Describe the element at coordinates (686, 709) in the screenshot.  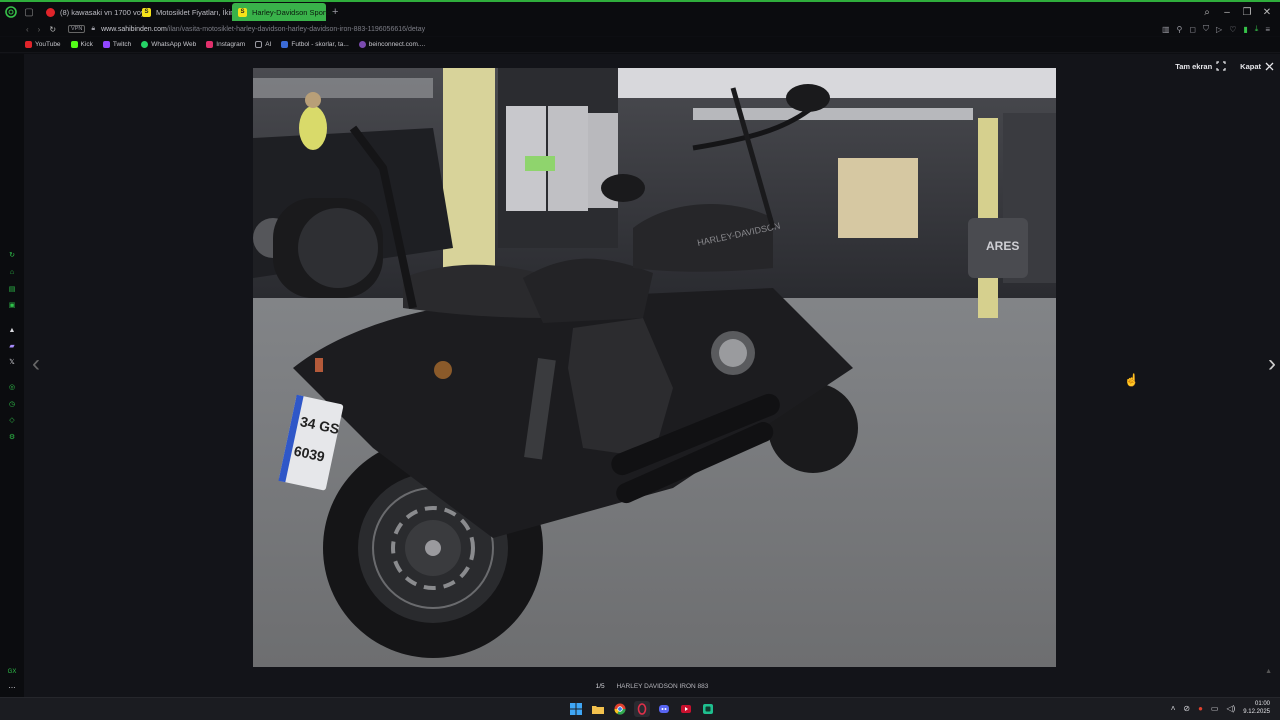
I see `media-player-icon` at that location.